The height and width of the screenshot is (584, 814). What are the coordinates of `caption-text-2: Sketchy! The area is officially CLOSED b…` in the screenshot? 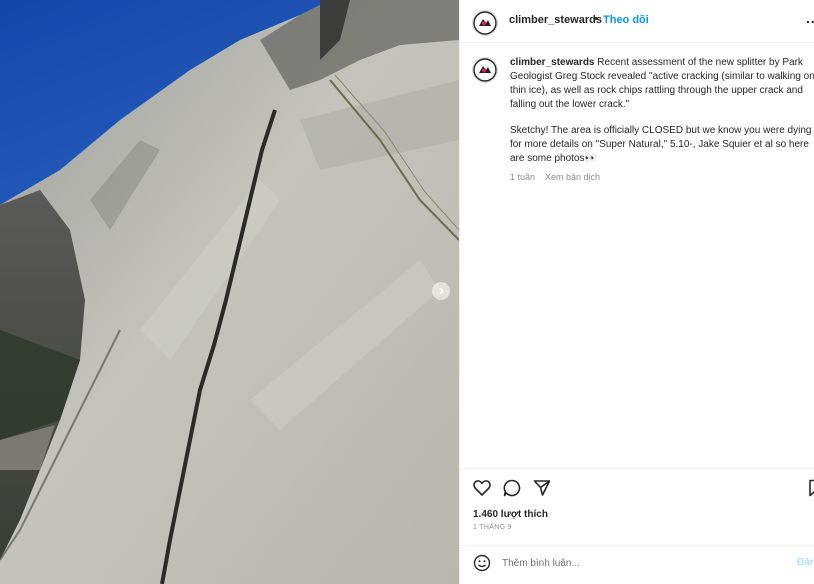 It's located at (661, 144).